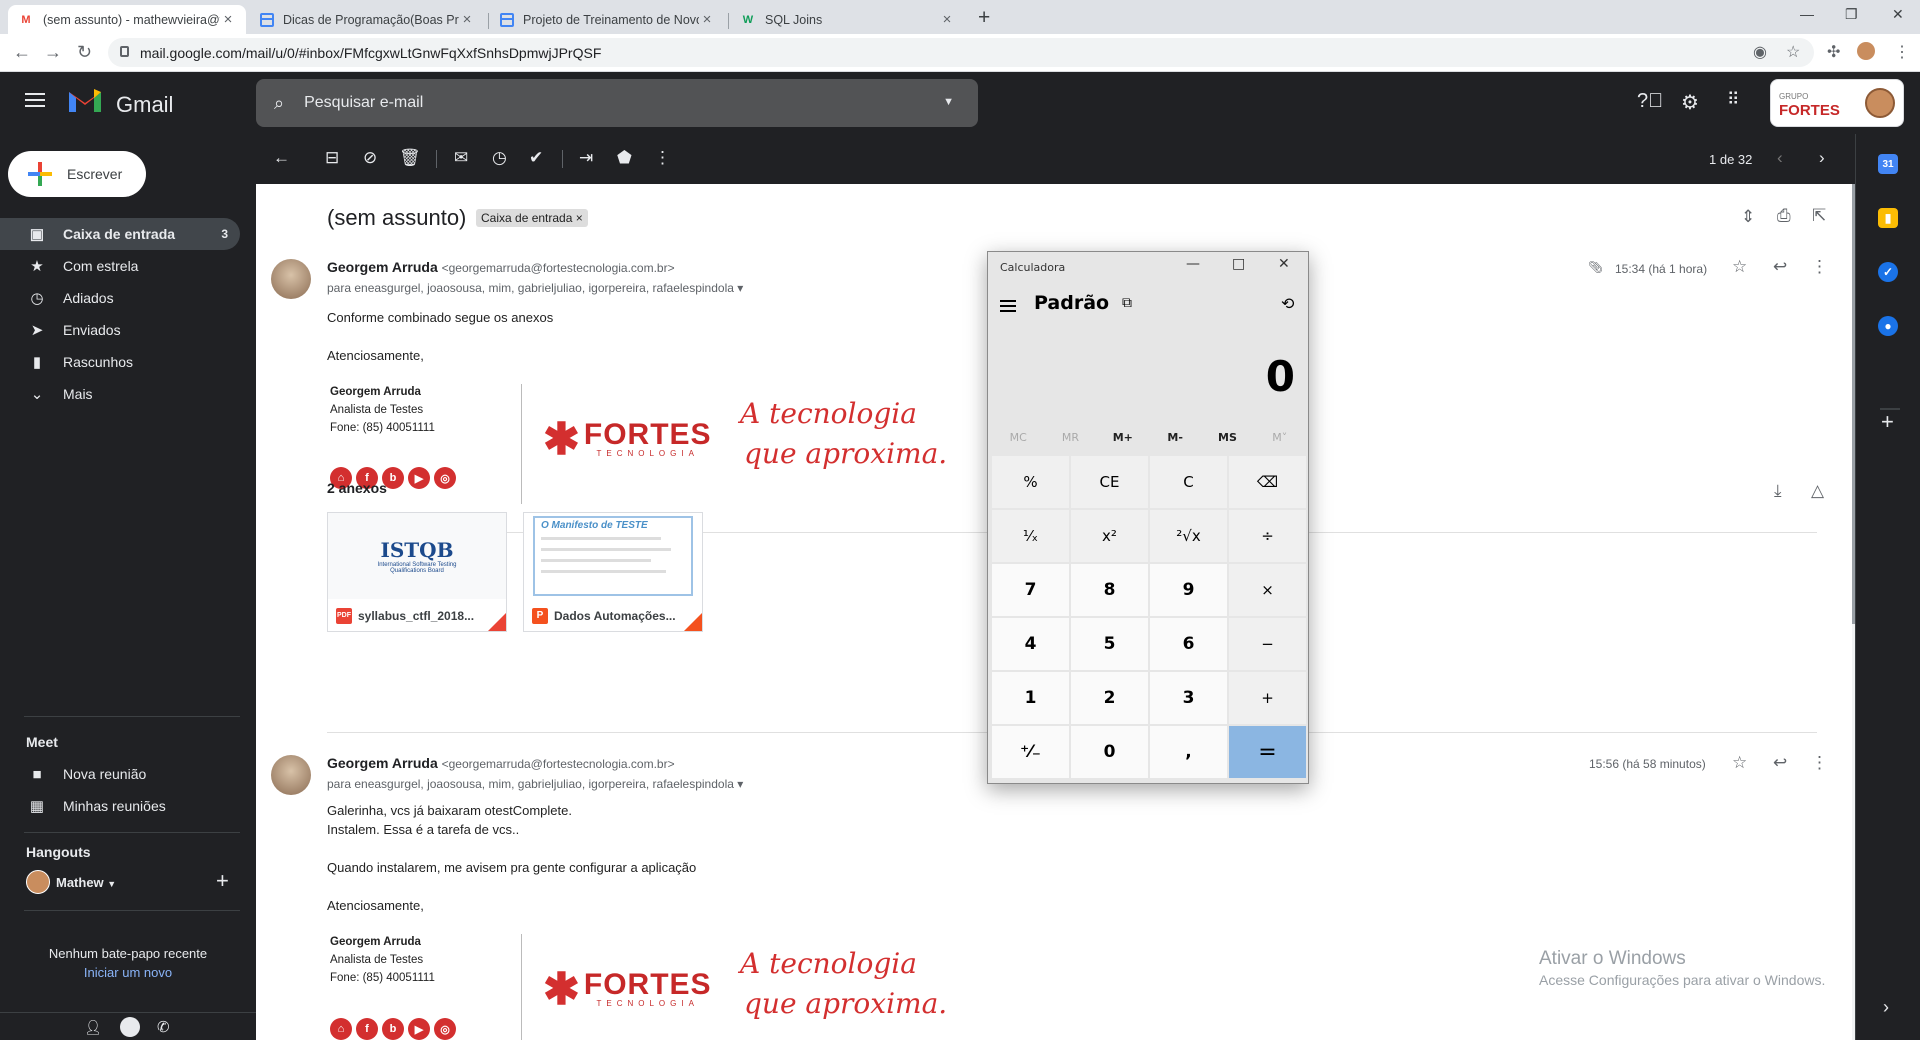 This screenshot has height=1040, width=1920. Describe the element at coordinates (86, 882) in the screenshot. I see `hangouts-user-menu: Mathew ▼` at that location.